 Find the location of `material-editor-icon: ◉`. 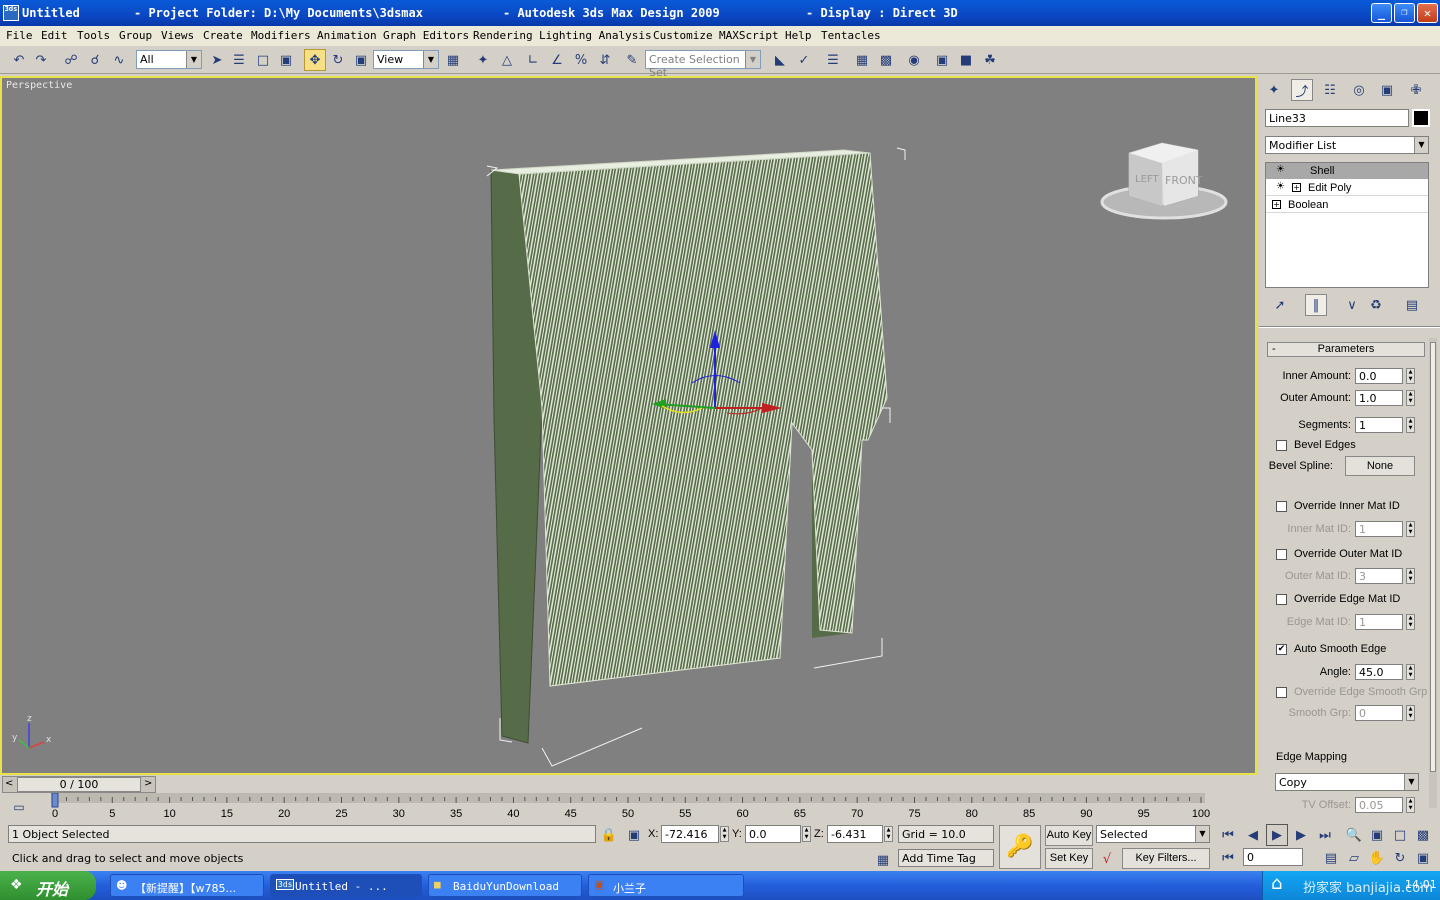

material-editor-icon: ◉ is located at coordinates (914, 60).